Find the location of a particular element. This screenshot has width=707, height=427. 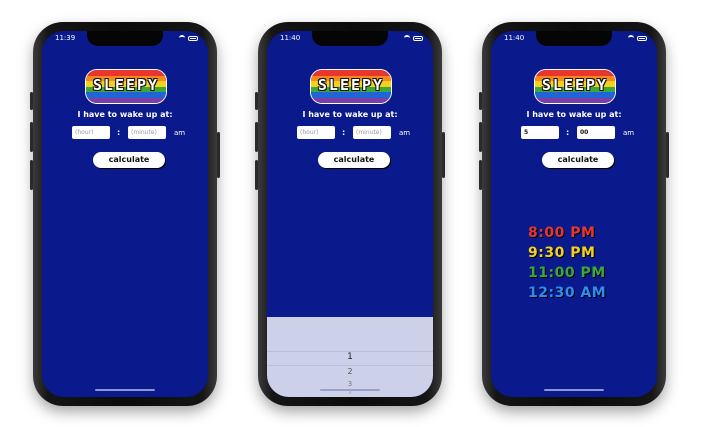

picker-option: 2 is located at coordinates (350, 371).